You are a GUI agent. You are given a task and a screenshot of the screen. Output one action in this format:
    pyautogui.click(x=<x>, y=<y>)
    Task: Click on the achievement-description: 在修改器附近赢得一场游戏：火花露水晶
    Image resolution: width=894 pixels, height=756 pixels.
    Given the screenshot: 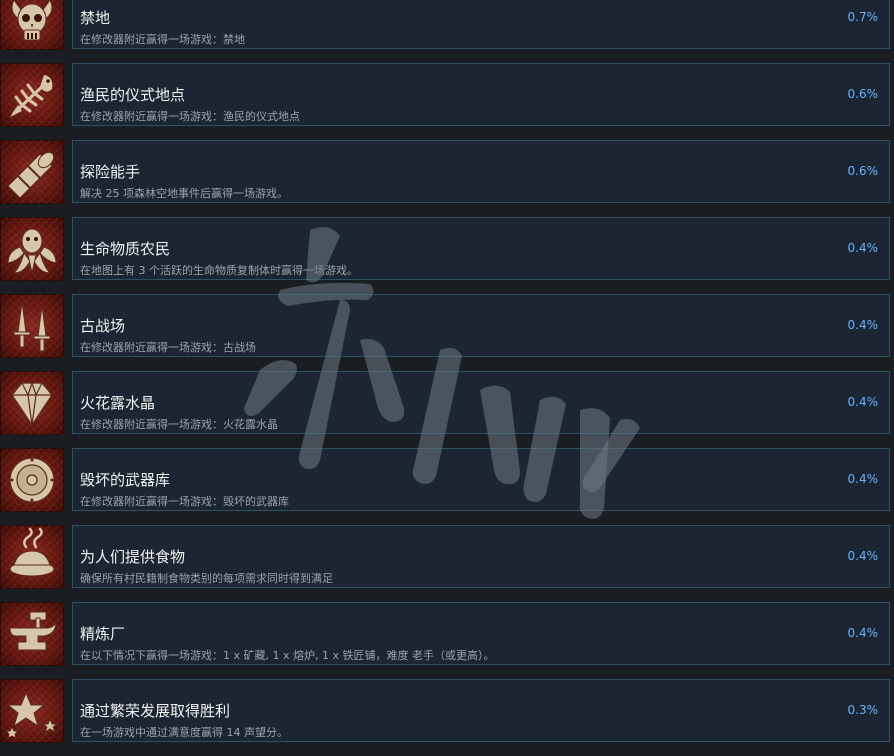 What is the action you would take?
    pyautogui.click(x=179, y=424)
    